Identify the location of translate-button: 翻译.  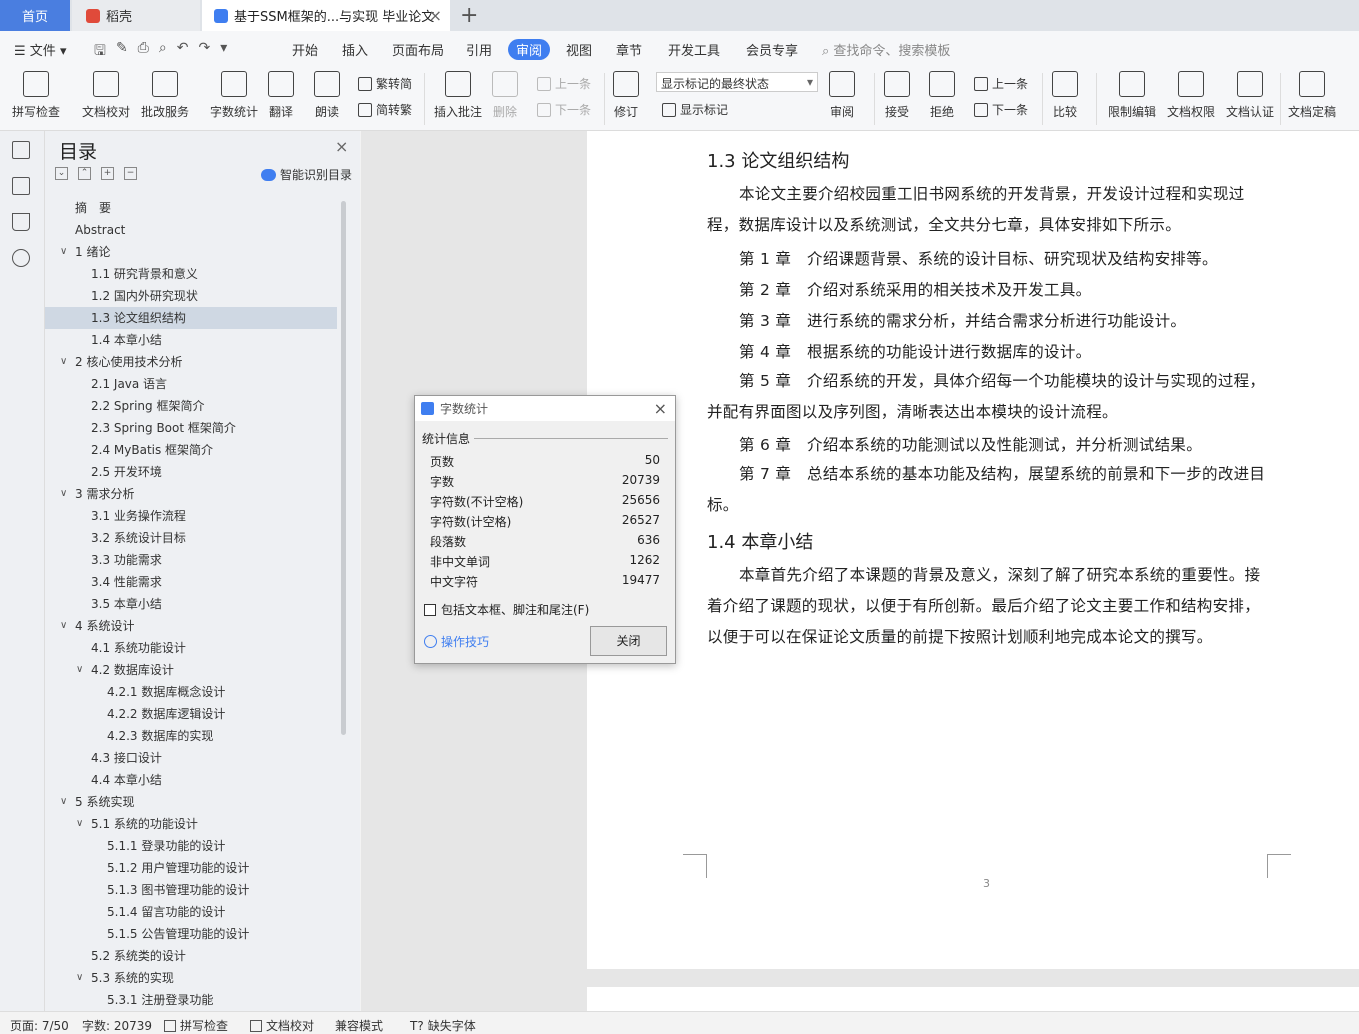
(281, 95).